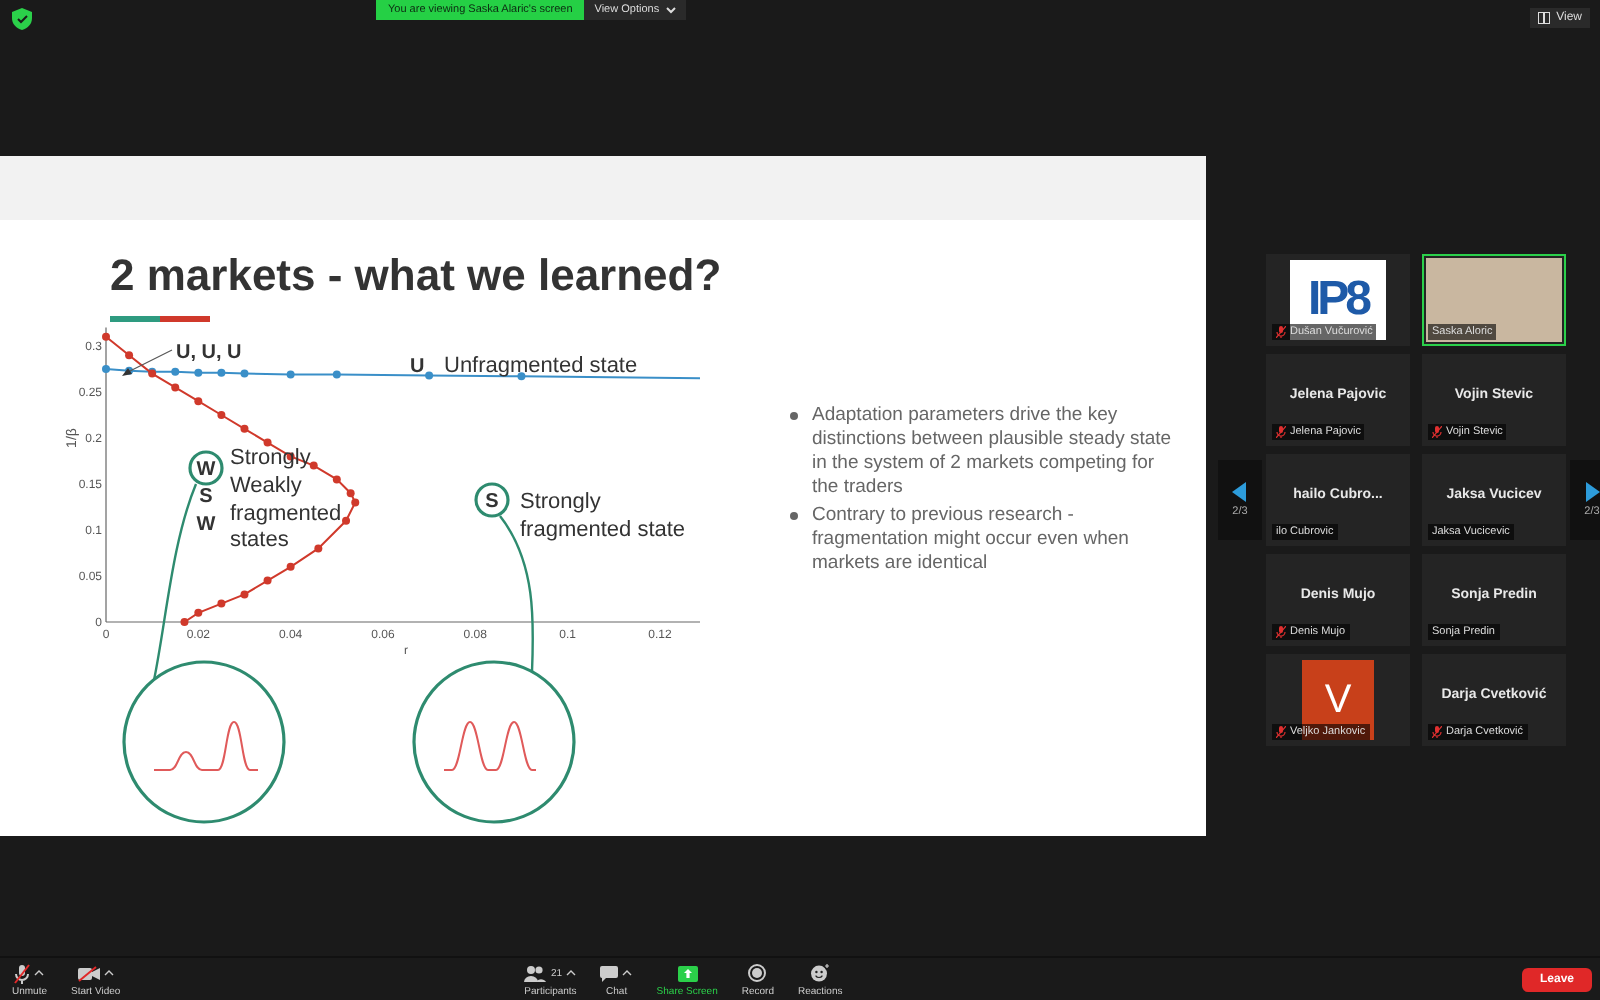 This screenshot has width=1600, height=1000. Describe the element at coordinates (416, 276) in the screenshot. I see `slide-title: 2 markets - what we learned?` at that location.